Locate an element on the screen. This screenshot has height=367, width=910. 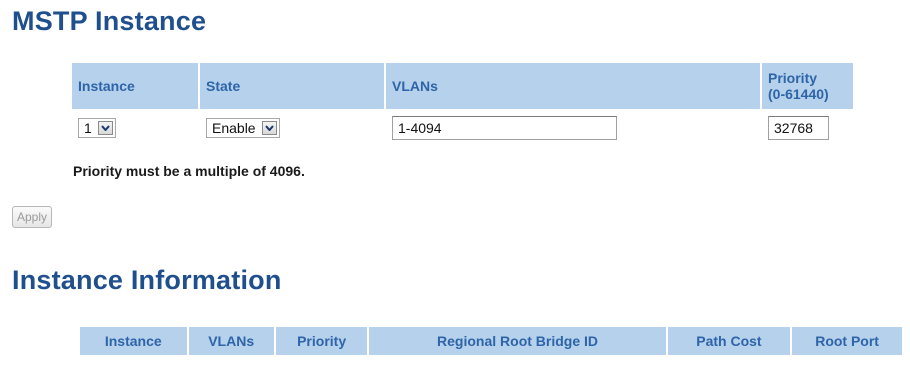
apply-button: Apply is located at coordinates (32, 217).